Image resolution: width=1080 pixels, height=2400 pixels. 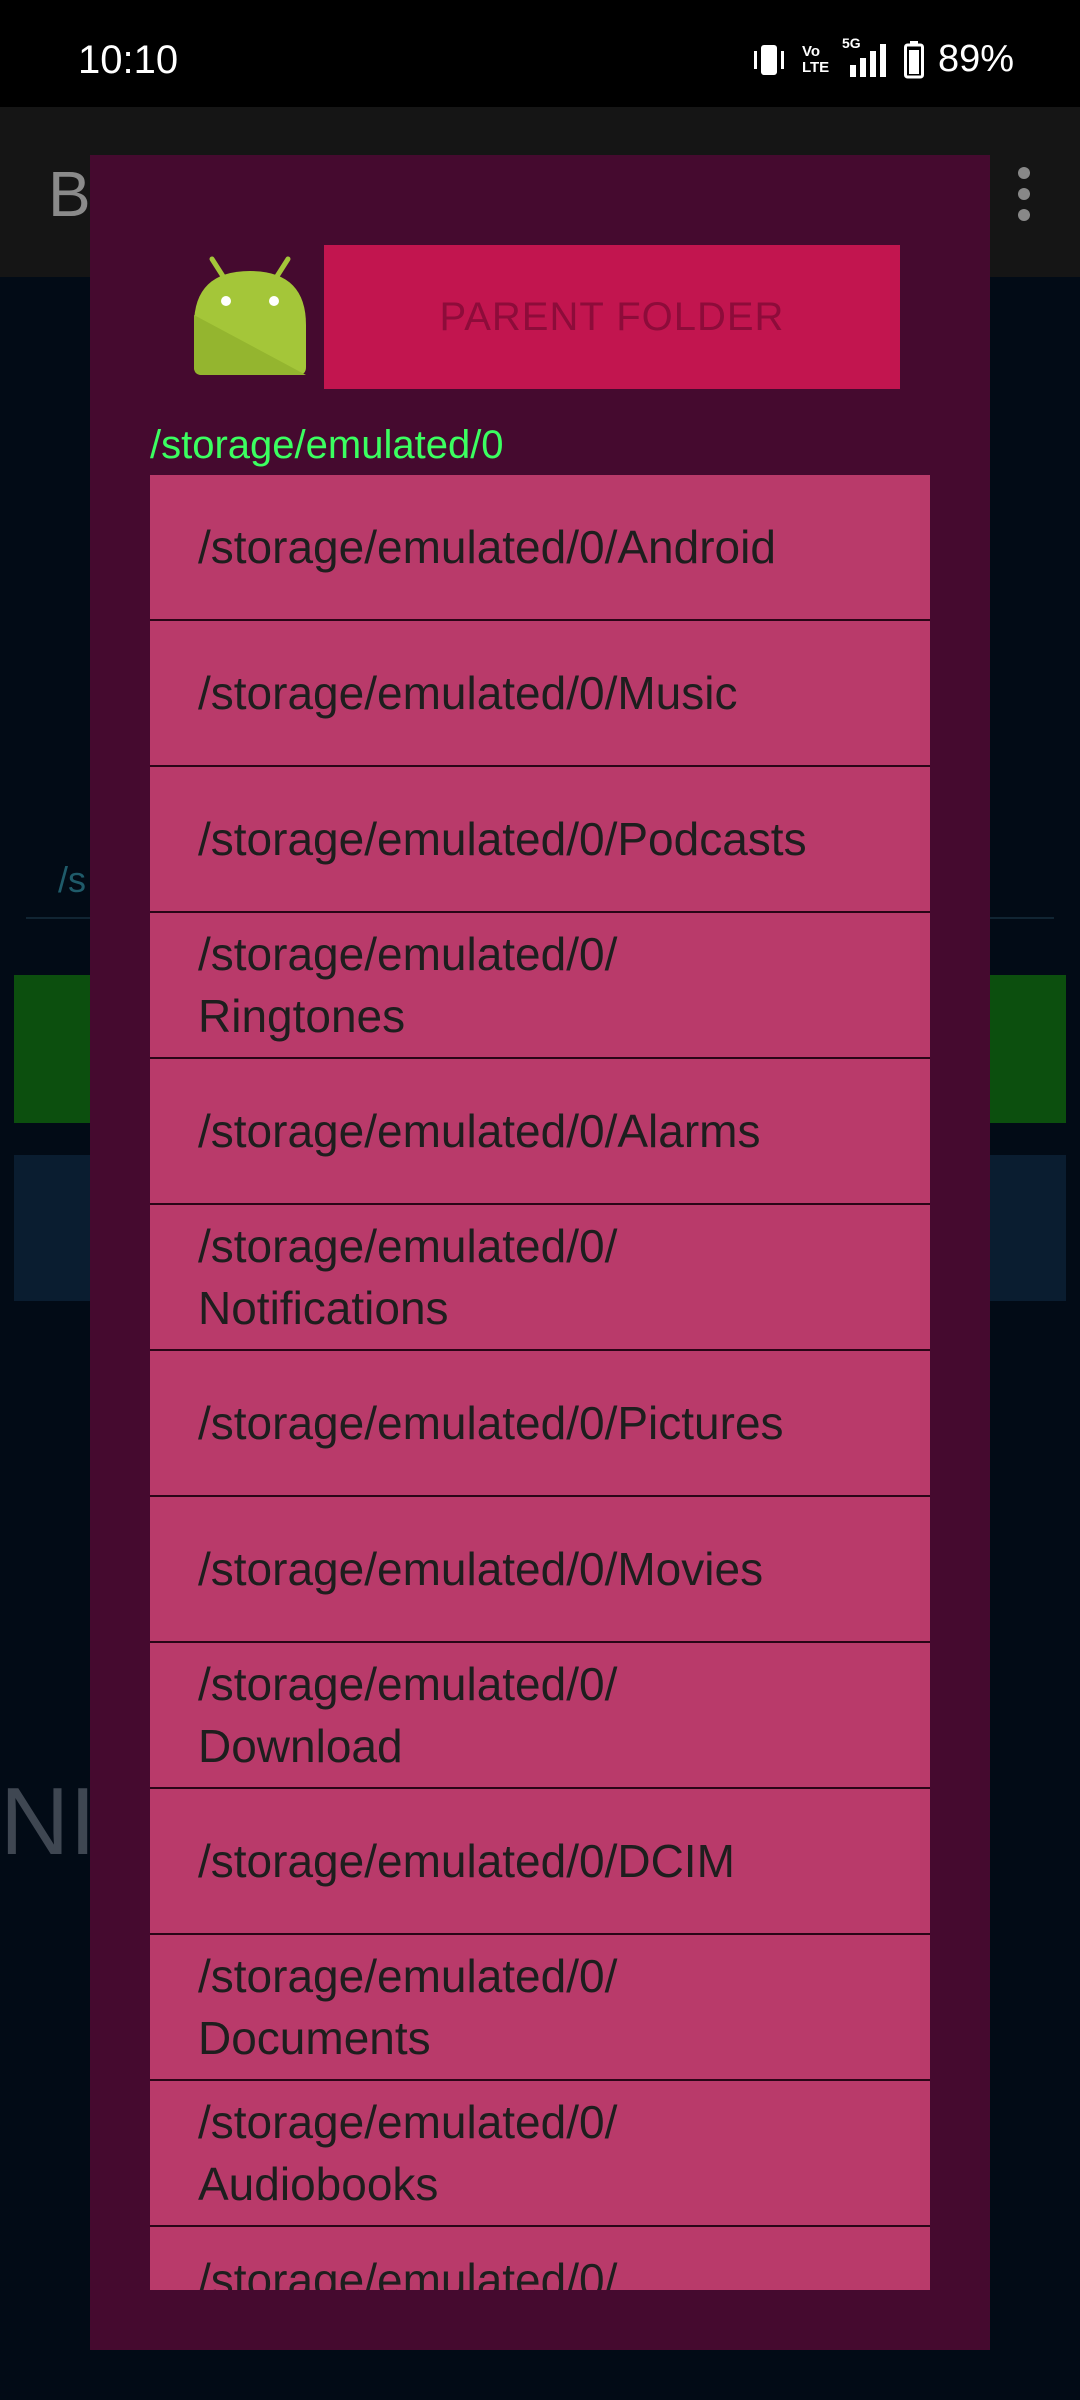 I want to click on folder-item-podcasts: /storage/emulated/0/Podcasts, so click(x=540, y=840).